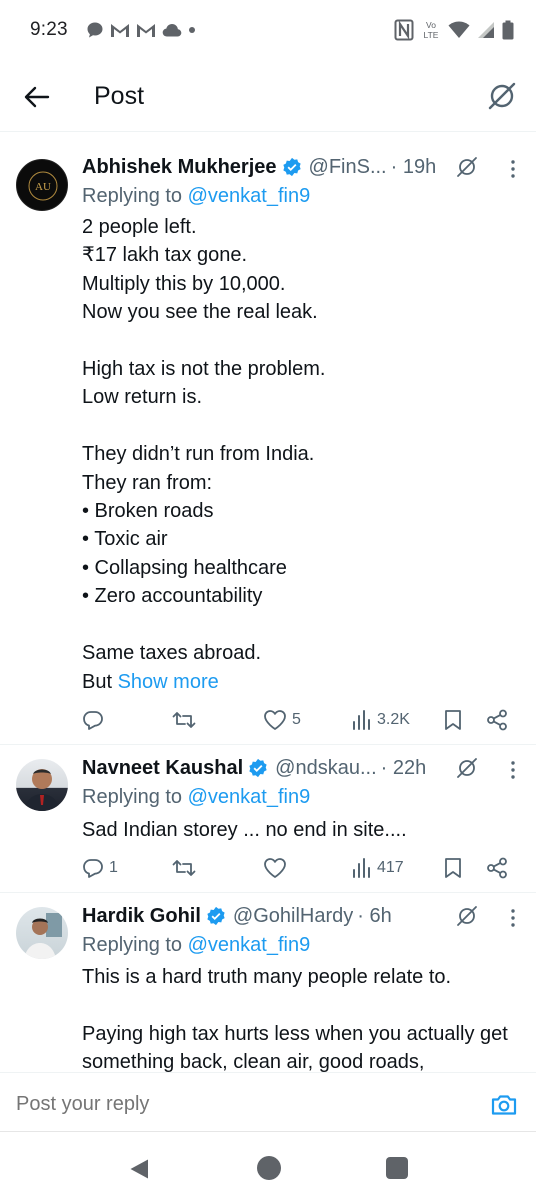 The height and width of the screenshot is (1200, 536). What do you see at coordinates (191, 30) in the screenshot?
I see `dot-icon` at bounding box center [191, 30].